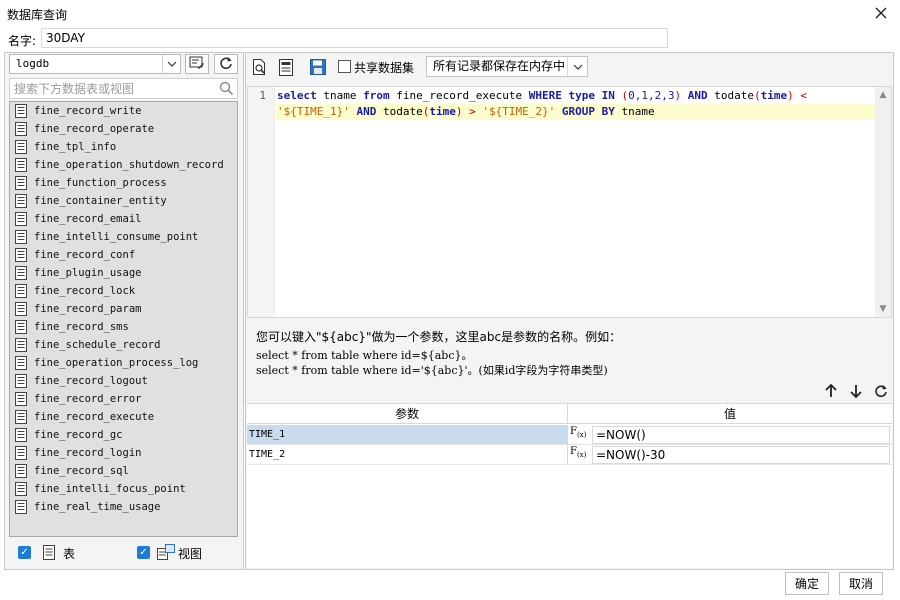 The width and height of the screenshot is (900, 600). I want to click on table-list-item: fine_operation_shutdown_record, so click(123, 165).